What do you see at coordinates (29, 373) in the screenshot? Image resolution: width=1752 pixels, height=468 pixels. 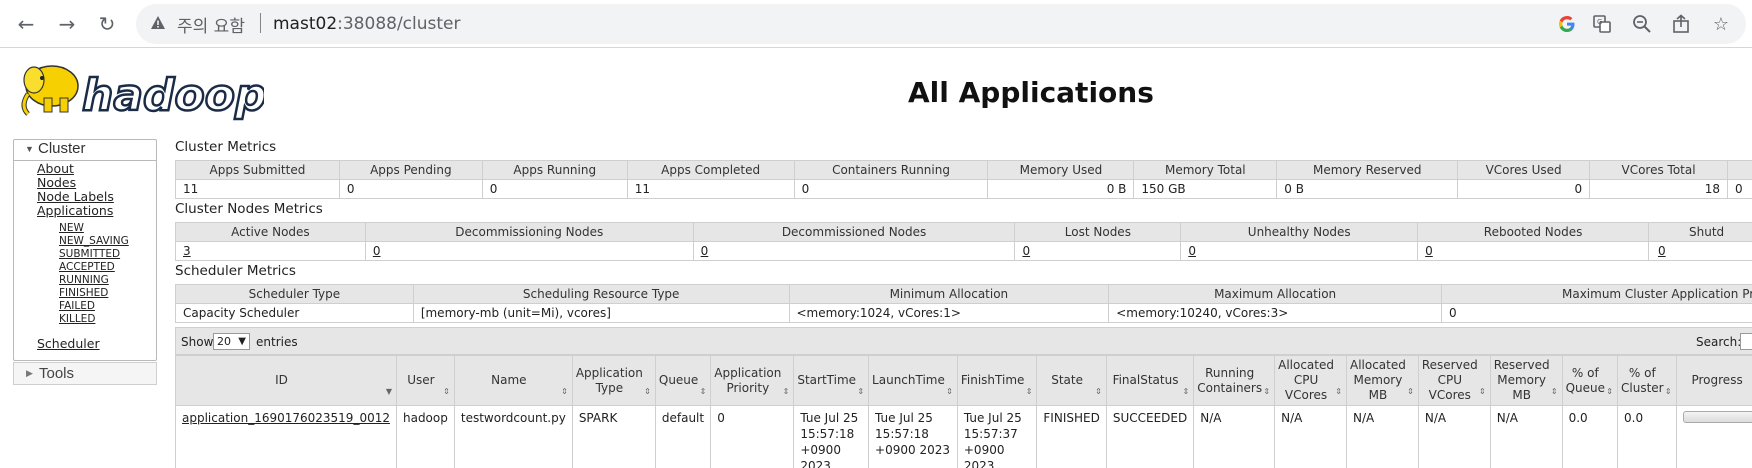 I see `expand-triangle-icon: ▶` at bounding box center [29, 373].